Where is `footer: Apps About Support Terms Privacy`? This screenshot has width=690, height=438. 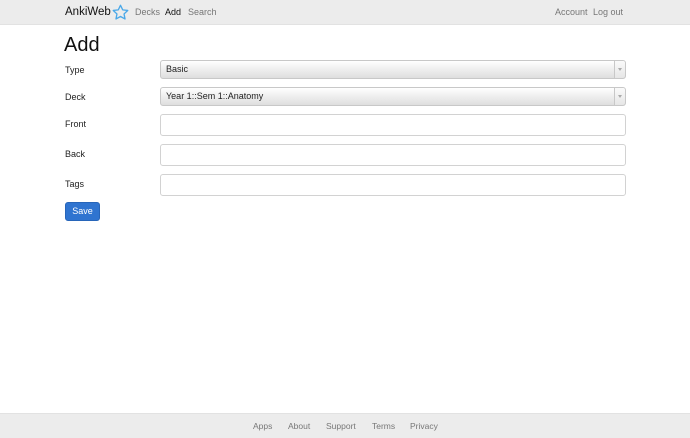
footer: Apps About Support Terms Privacy is located at coordinates (345, 425).